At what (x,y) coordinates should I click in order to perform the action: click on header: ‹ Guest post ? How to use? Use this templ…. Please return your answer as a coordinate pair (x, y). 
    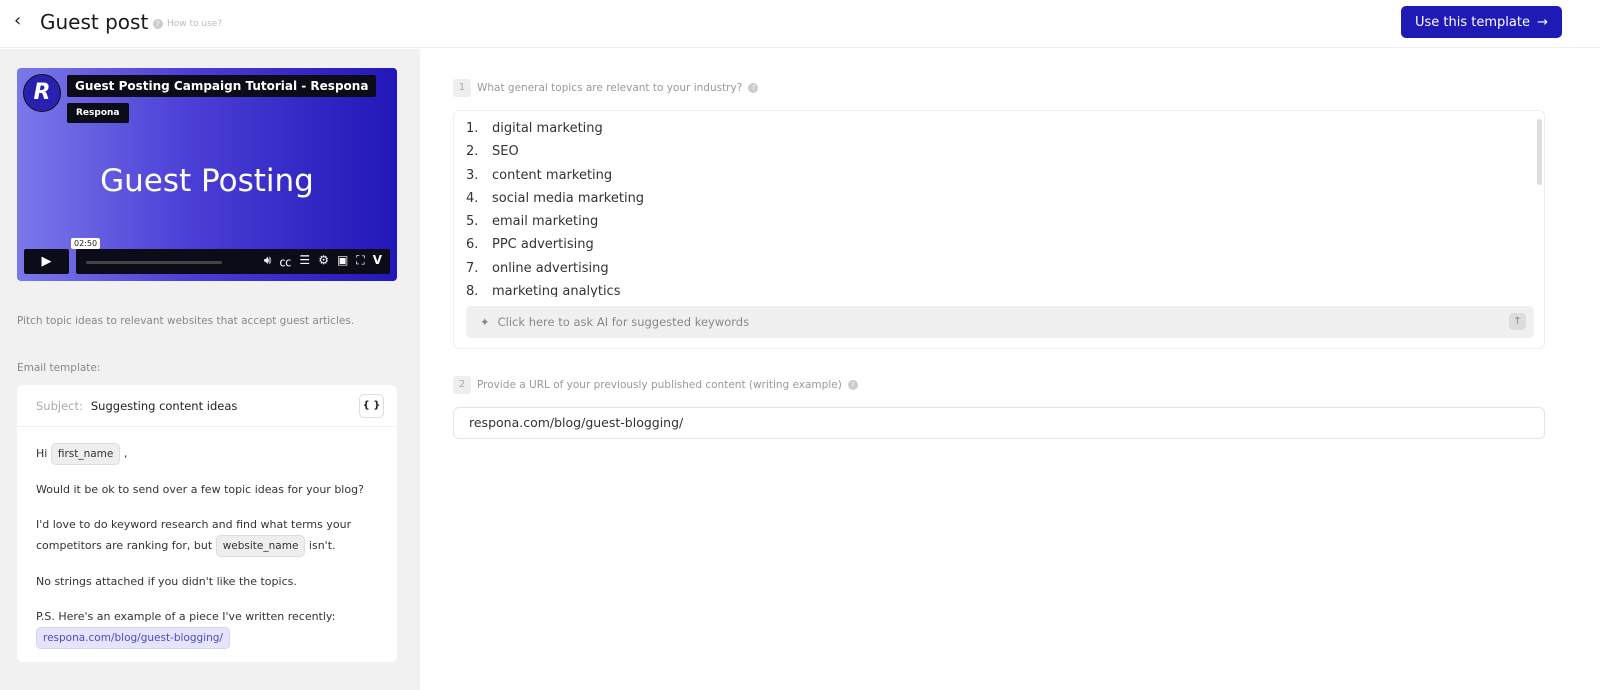
    Looking at the image, I should click on (800, 24).